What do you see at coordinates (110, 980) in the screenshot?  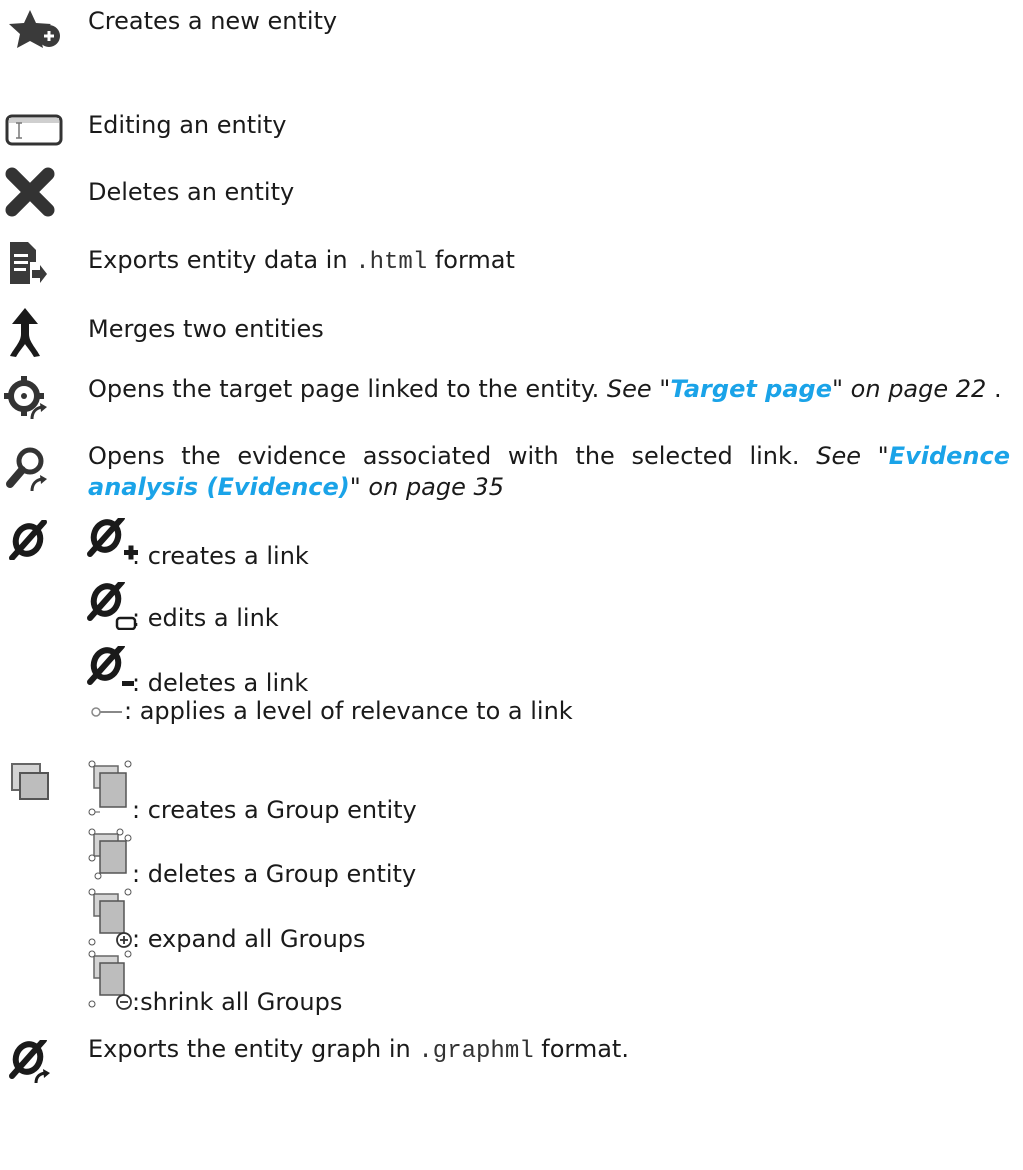 I see `group-shrink-icon` at bounding box center [110, 980].